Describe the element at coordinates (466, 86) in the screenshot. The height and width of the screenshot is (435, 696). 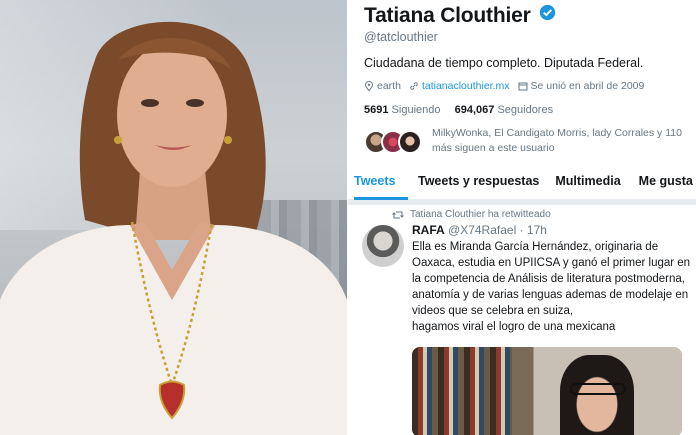
I see `website-link: tatianaclouthier.mx` at that location.